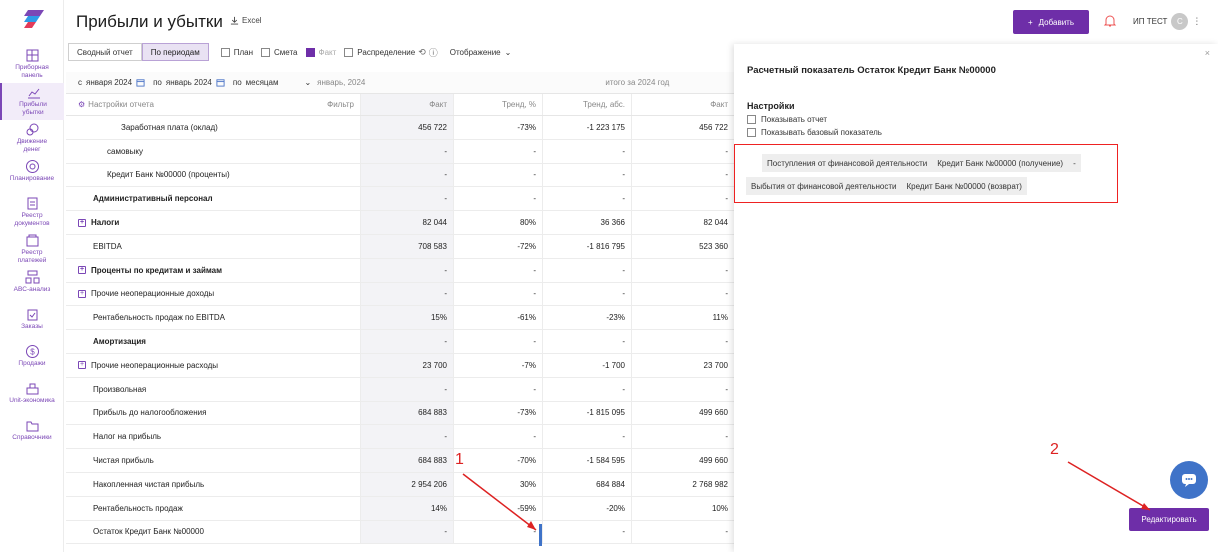  I want to click on row-label: самовыку, so click(125, 151).